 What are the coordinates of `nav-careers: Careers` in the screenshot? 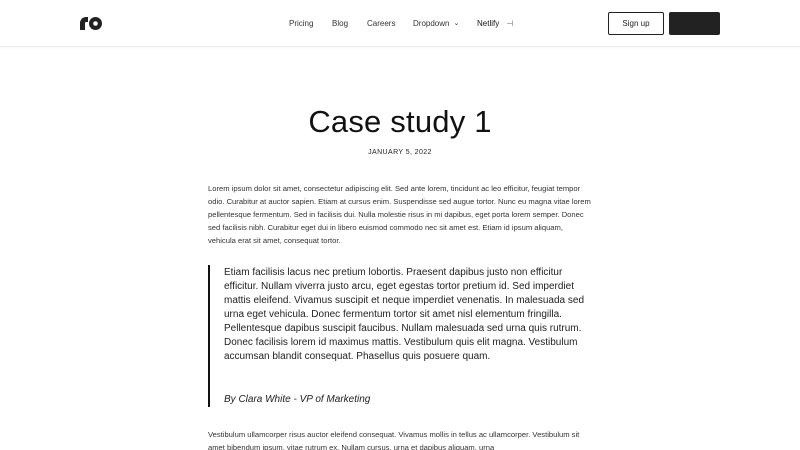 It's located at (381, 24).